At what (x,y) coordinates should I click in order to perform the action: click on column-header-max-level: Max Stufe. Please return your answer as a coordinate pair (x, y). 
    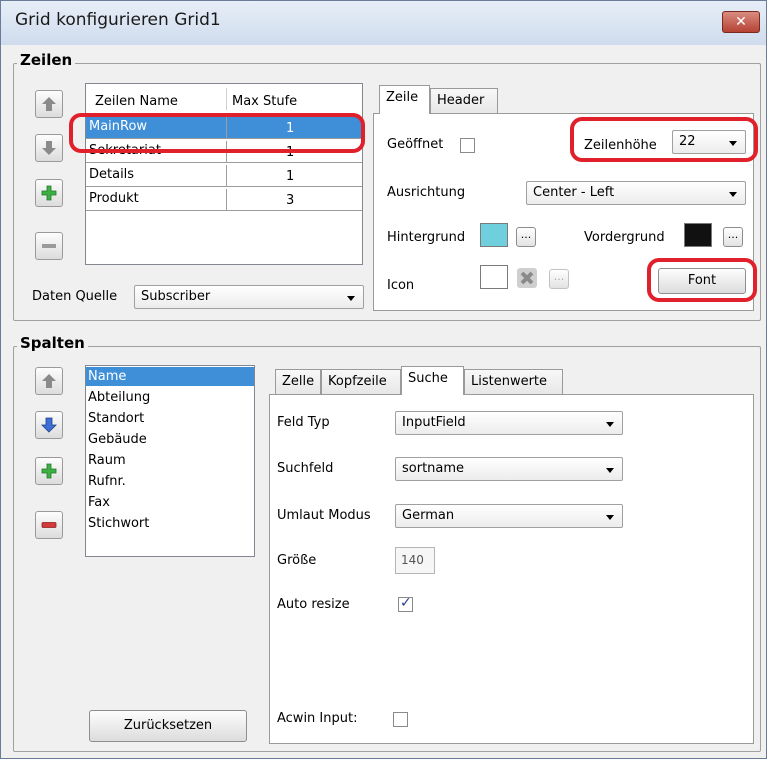
    Looking at the image, I should click on (264, 101).